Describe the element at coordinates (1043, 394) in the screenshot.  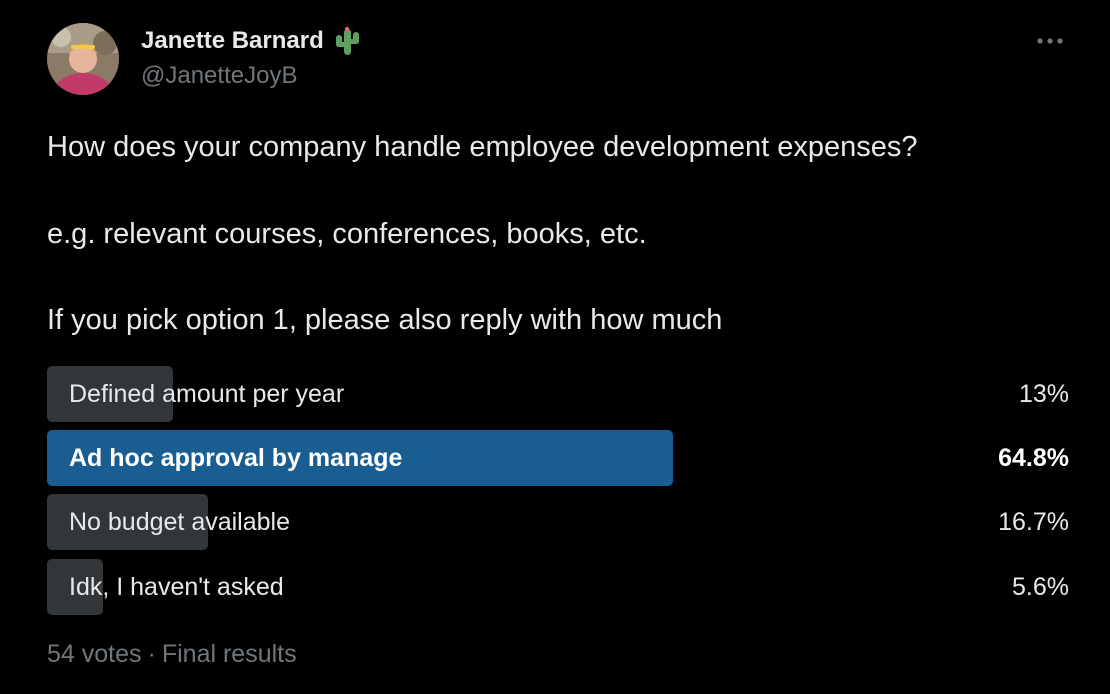
I see `poll-option-percent: 13%` at that location.